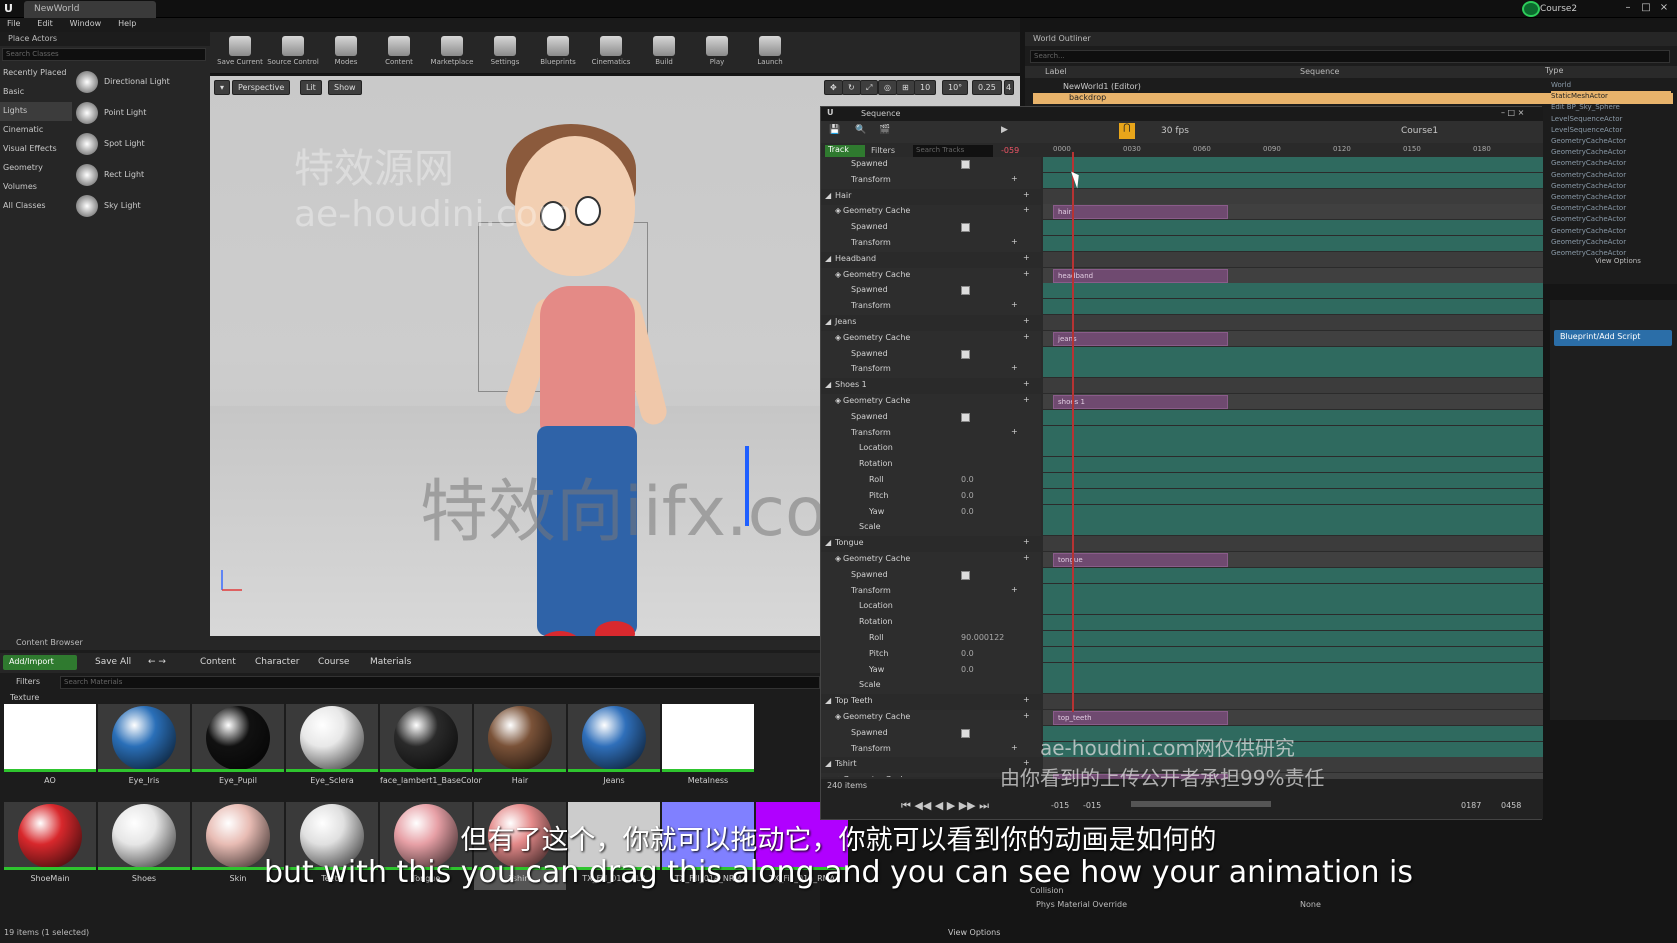  What do you see at coordinates (13, 23) in the screenshot?
I see `menu-file: File` at bounding box center [13, 23].